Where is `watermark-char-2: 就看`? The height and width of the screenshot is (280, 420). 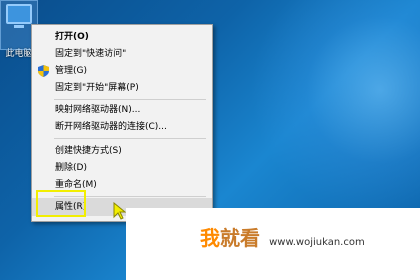
watermark-char-2: 就看 is located at coordinates (240, 238).